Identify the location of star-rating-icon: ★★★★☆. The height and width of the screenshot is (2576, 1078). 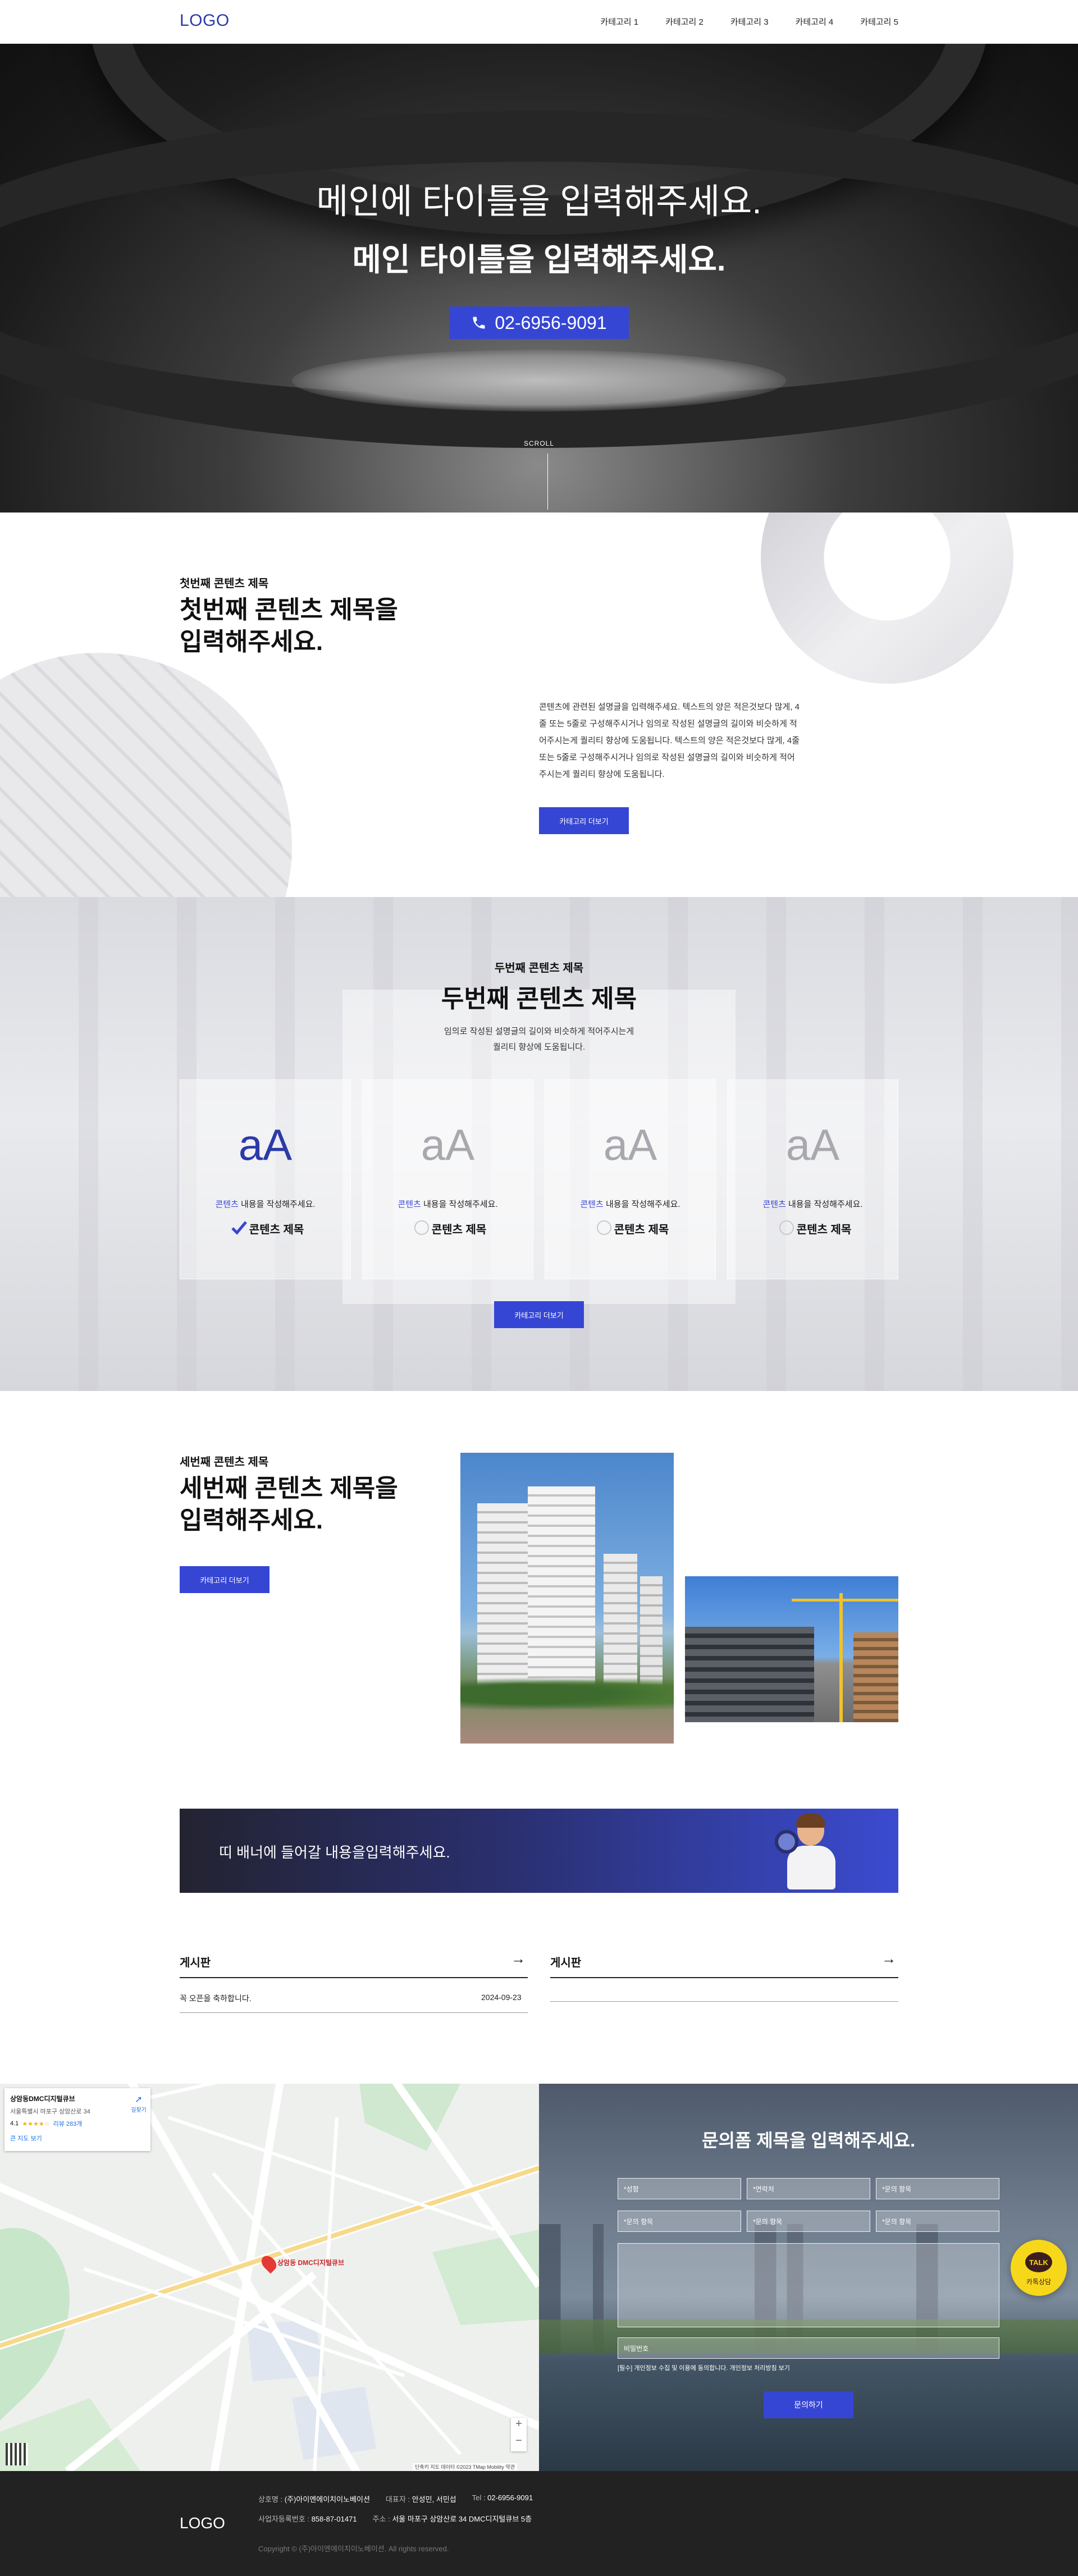
(36, 2123).